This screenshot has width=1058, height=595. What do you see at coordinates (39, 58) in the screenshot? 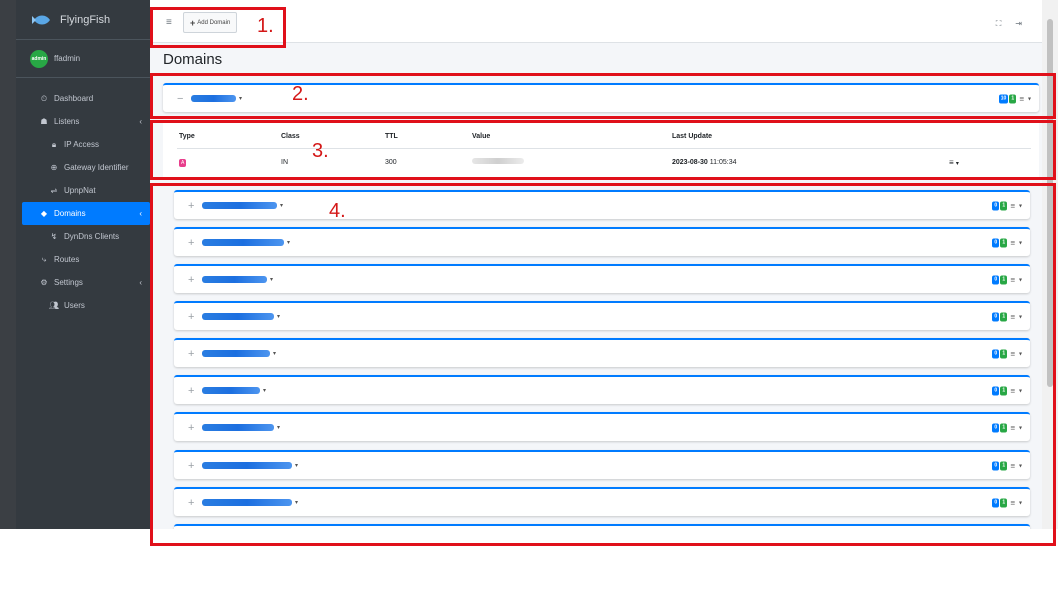
I see `avatar: admin` at bounding box center [39, 58].